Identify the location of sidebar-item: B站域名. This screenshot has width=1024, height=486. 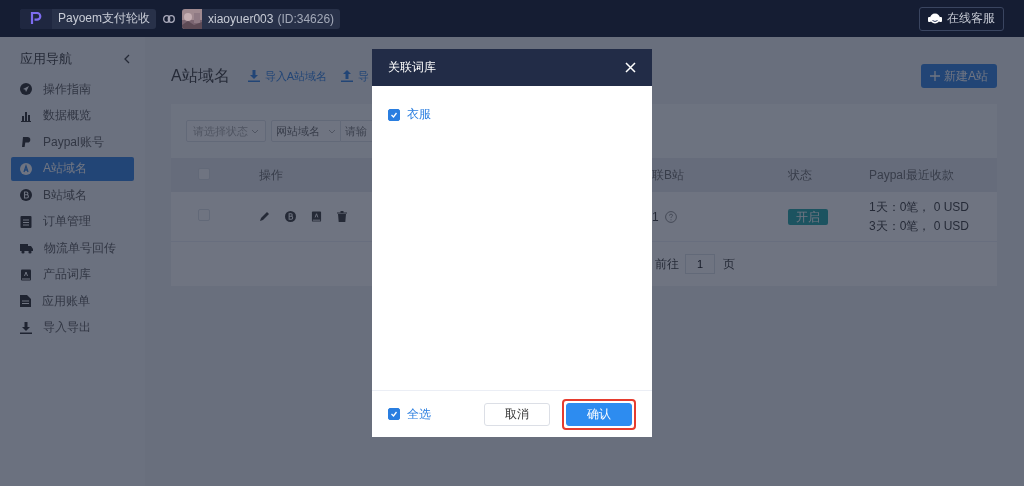
(72, 195).